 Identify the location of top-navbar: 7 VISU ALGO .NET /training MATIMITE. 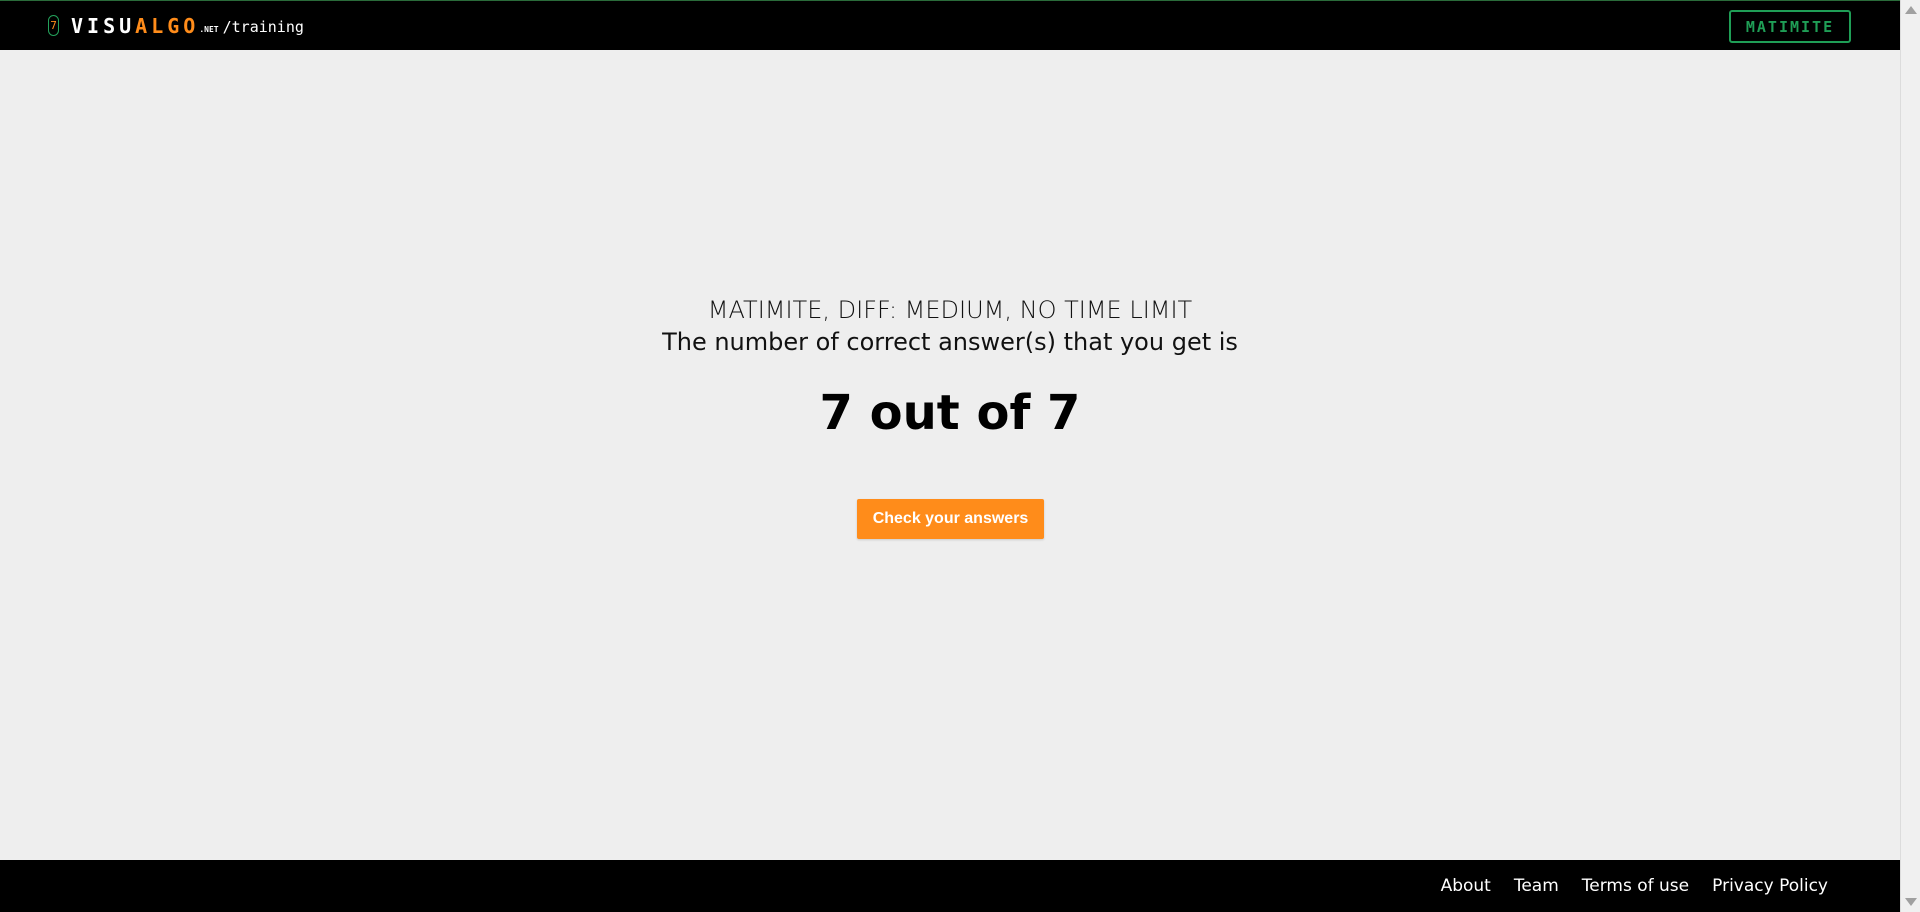
(950, 25).